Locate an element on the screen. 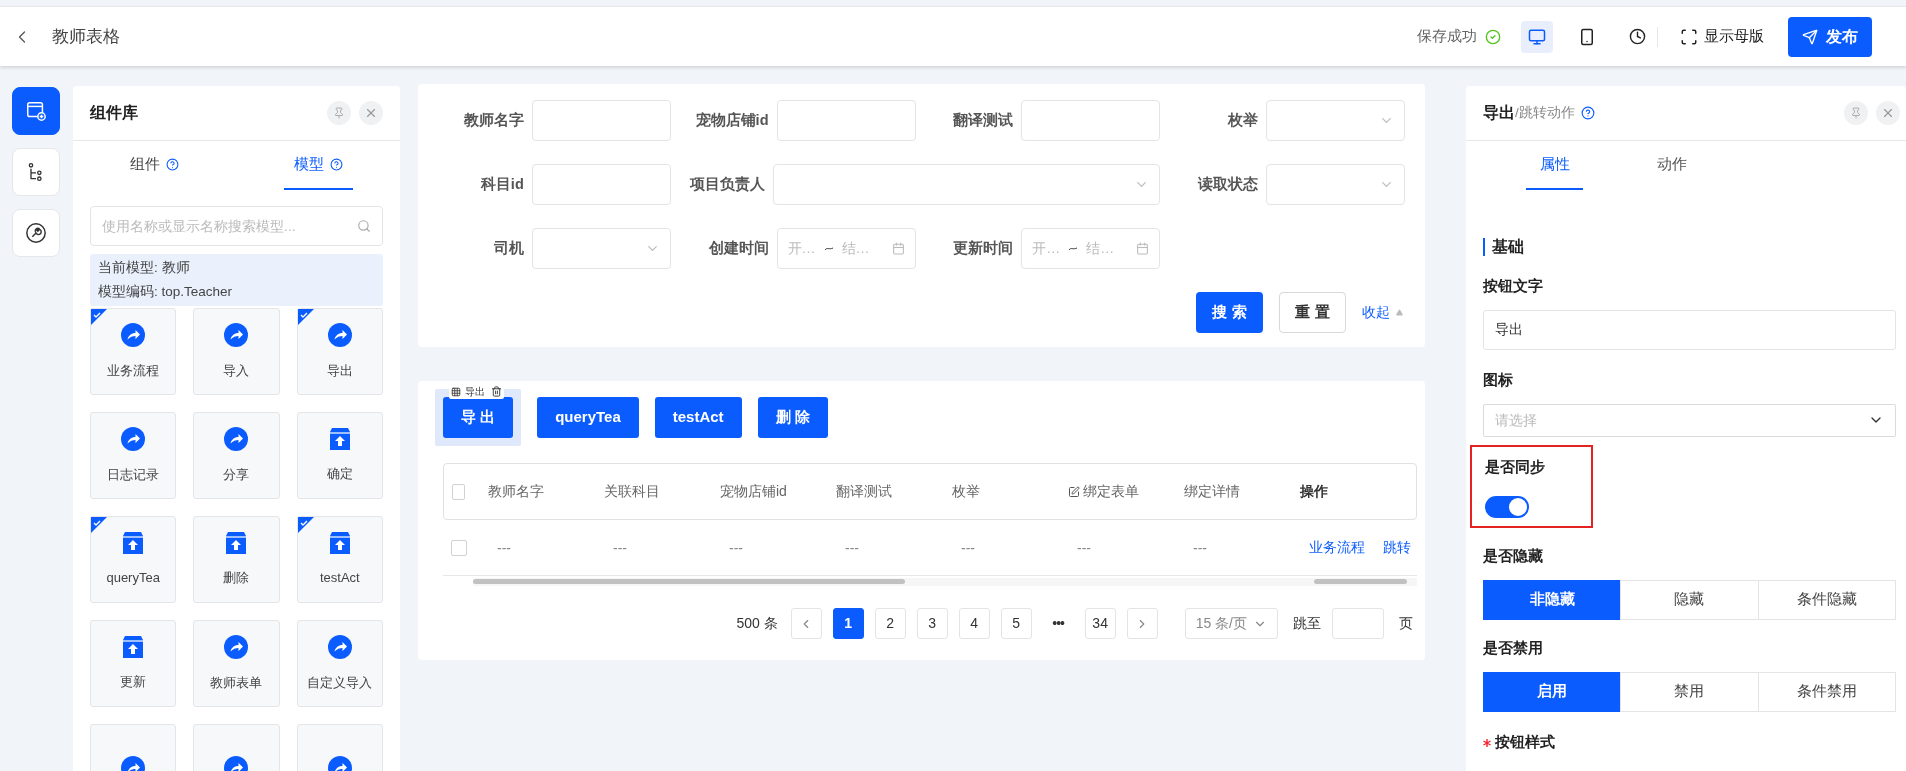  field-label: 读取状态 is located at coordinates (1227, 184).